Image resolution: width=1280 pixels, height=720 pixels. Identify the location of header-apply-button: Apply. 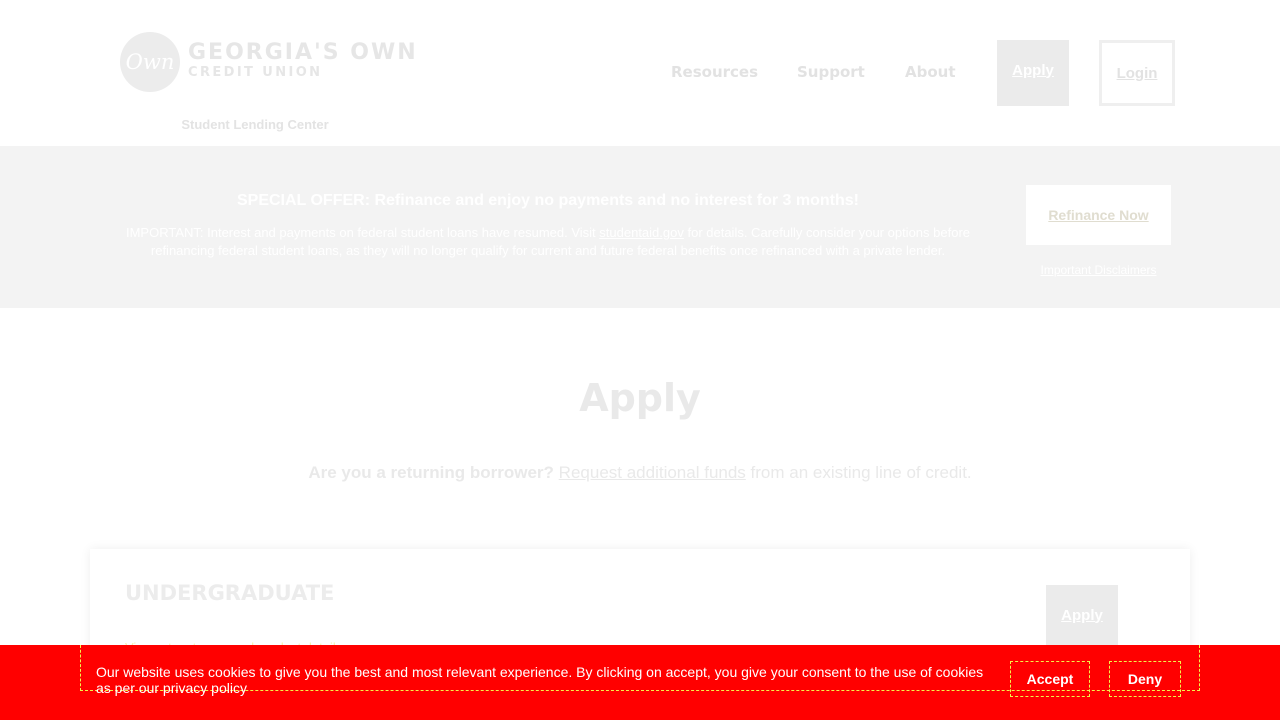
(1033, 73).